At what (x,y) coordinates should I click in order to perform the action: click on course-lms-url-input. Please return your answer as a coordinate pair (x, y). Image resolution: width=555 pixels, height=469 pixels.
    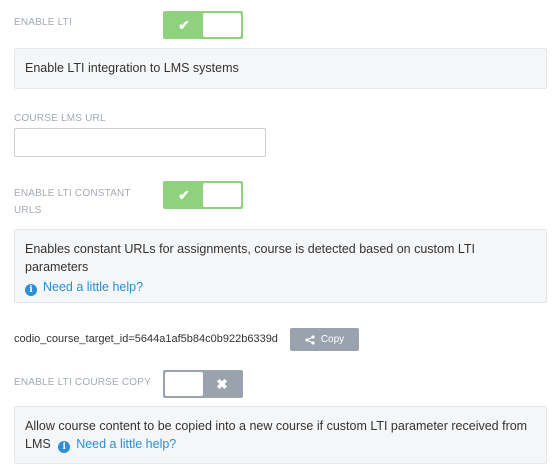
    Looking at the image, I should click on (140, 142).